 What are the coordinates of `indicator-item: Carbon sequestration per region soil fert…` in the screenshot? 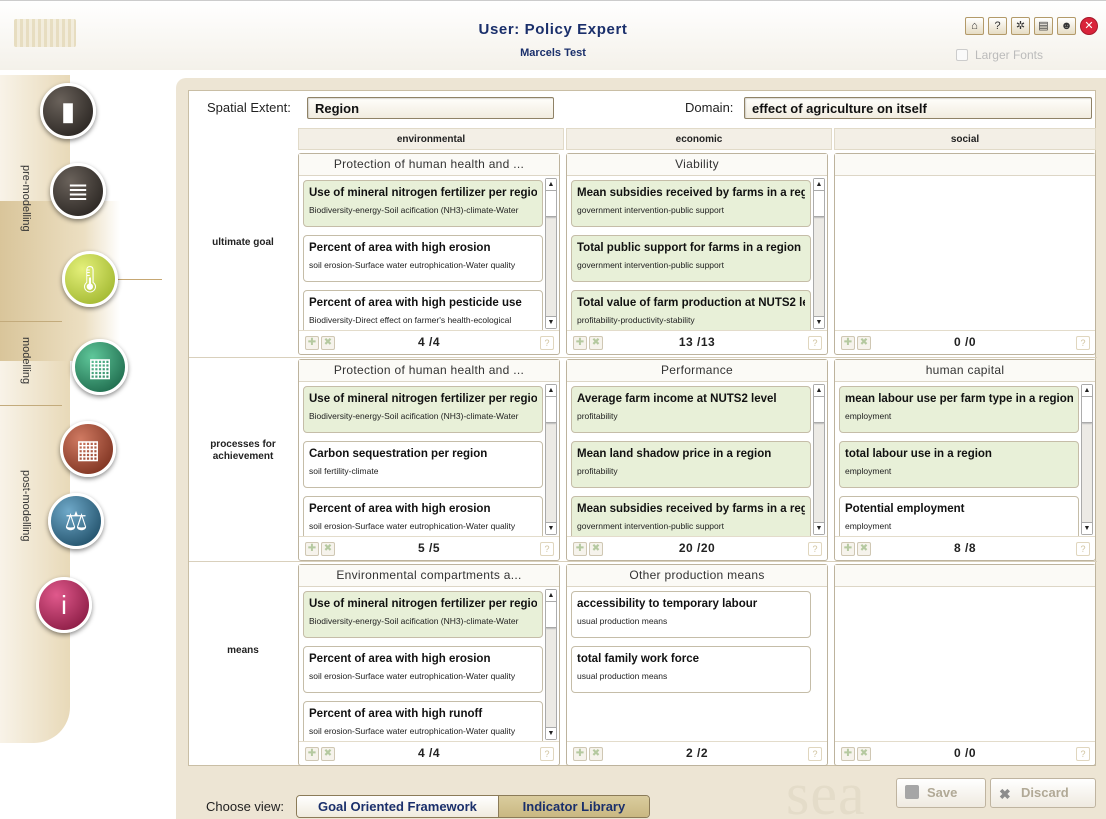 It's located at (423, 464).